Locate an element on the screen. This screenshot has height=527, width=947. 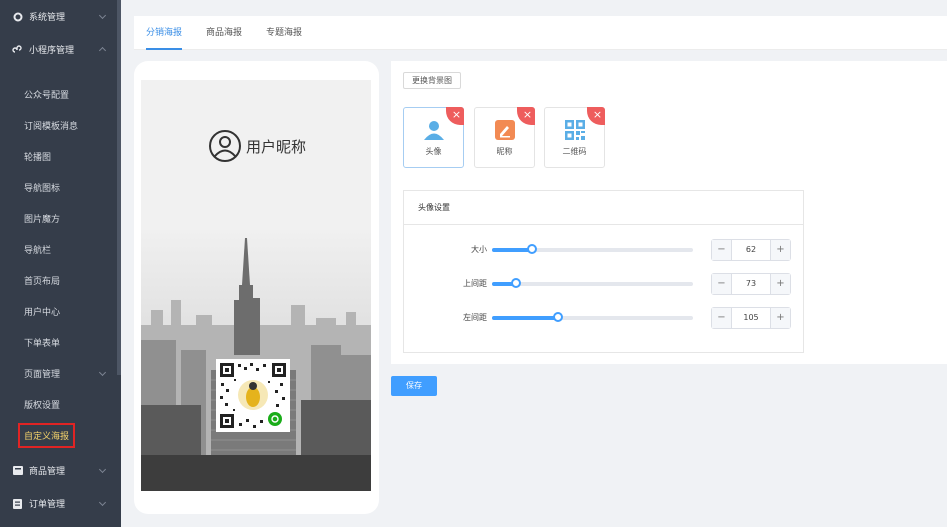
sidebar-item-home-layout: 首页布局 is located at coordinates (60, 280).